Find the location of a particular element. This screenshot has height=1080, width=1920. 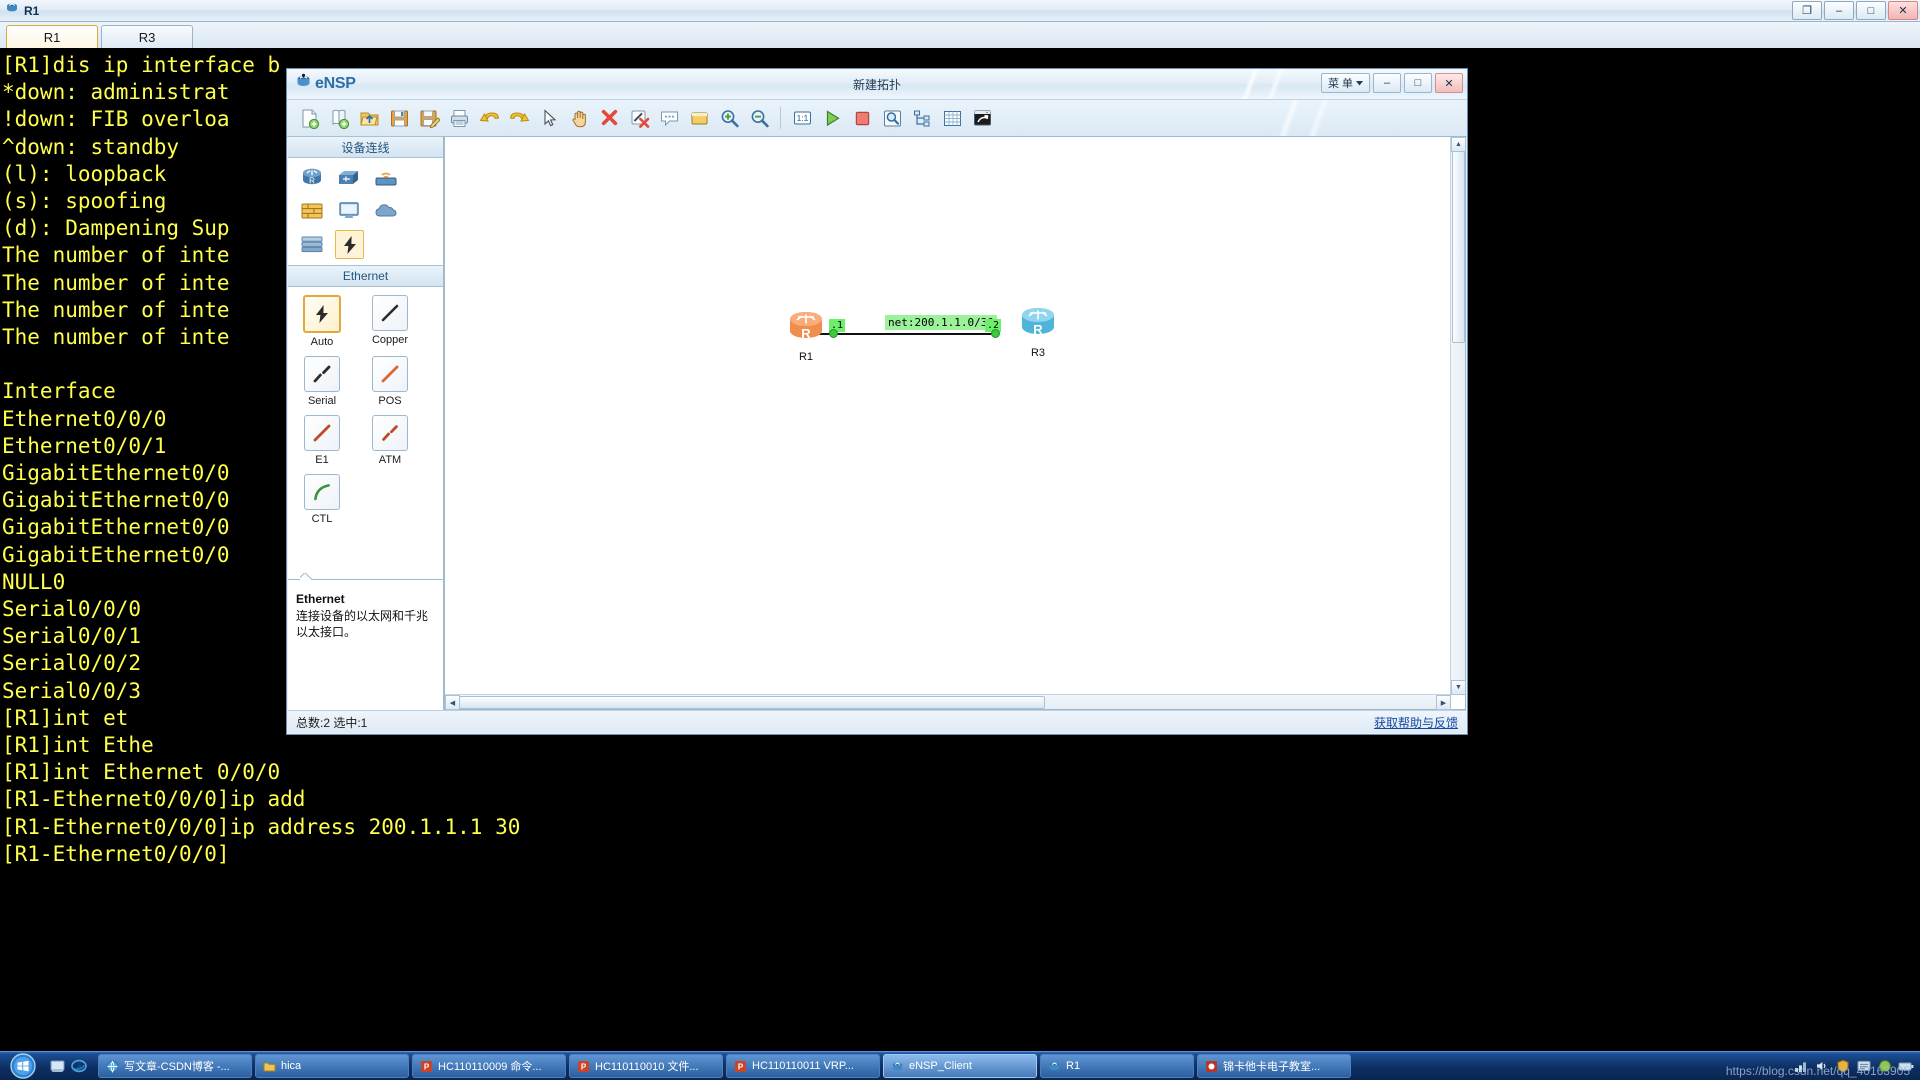

connection-item-atm: ATM is located at coordinates (390, 440).